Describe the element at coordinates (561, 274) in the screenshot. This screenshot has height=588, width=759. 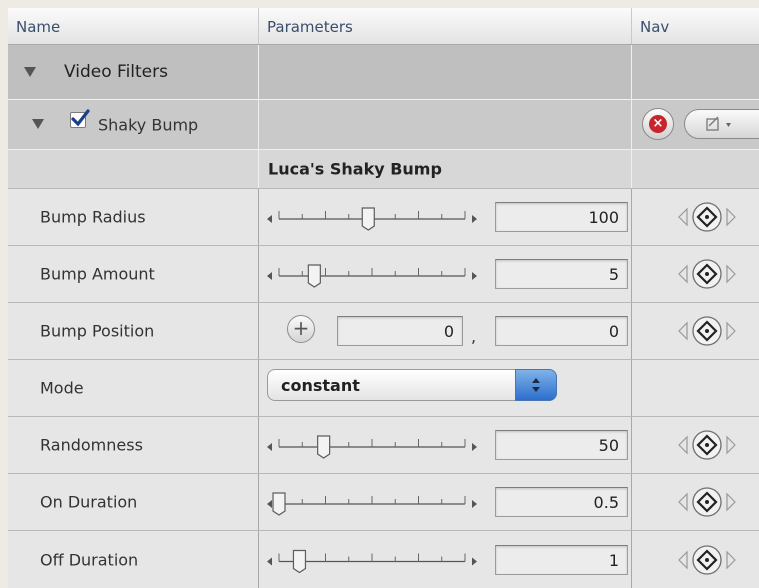
I see `param-value-field: 5` at that location.